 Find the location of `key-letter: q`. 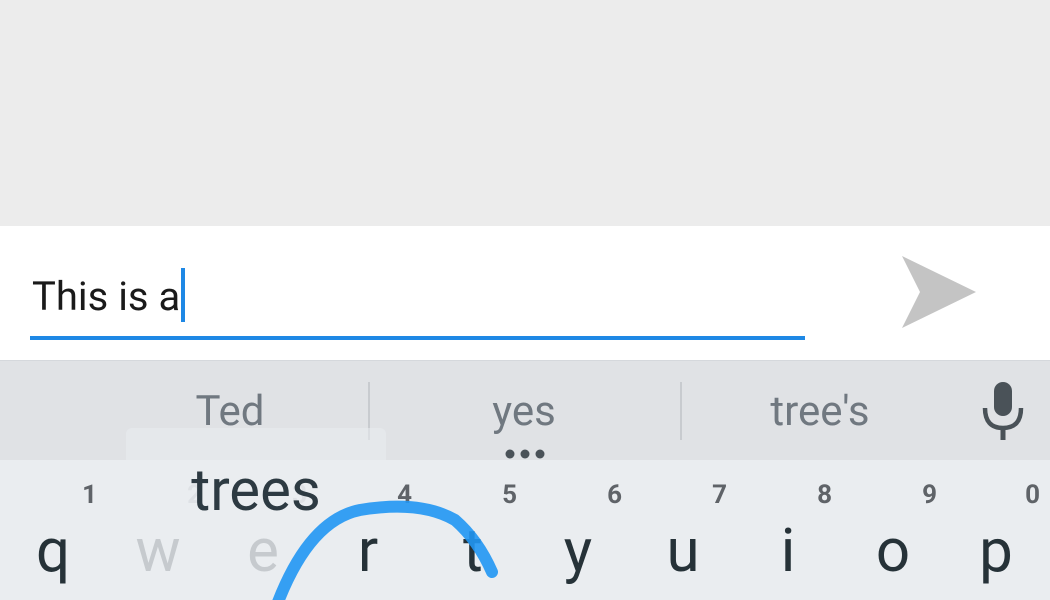

key-letter: q is located at coordinates (53, 550).